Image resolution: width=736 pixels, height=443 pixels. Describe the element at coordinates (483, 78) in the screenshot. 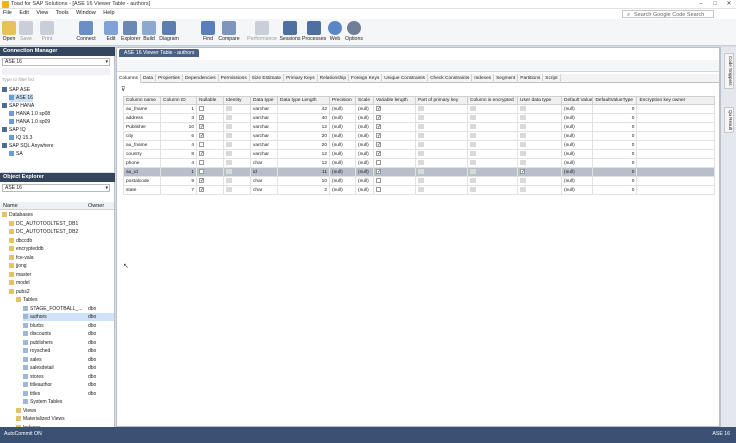

I see `subtab-item: Indexes` at that location.